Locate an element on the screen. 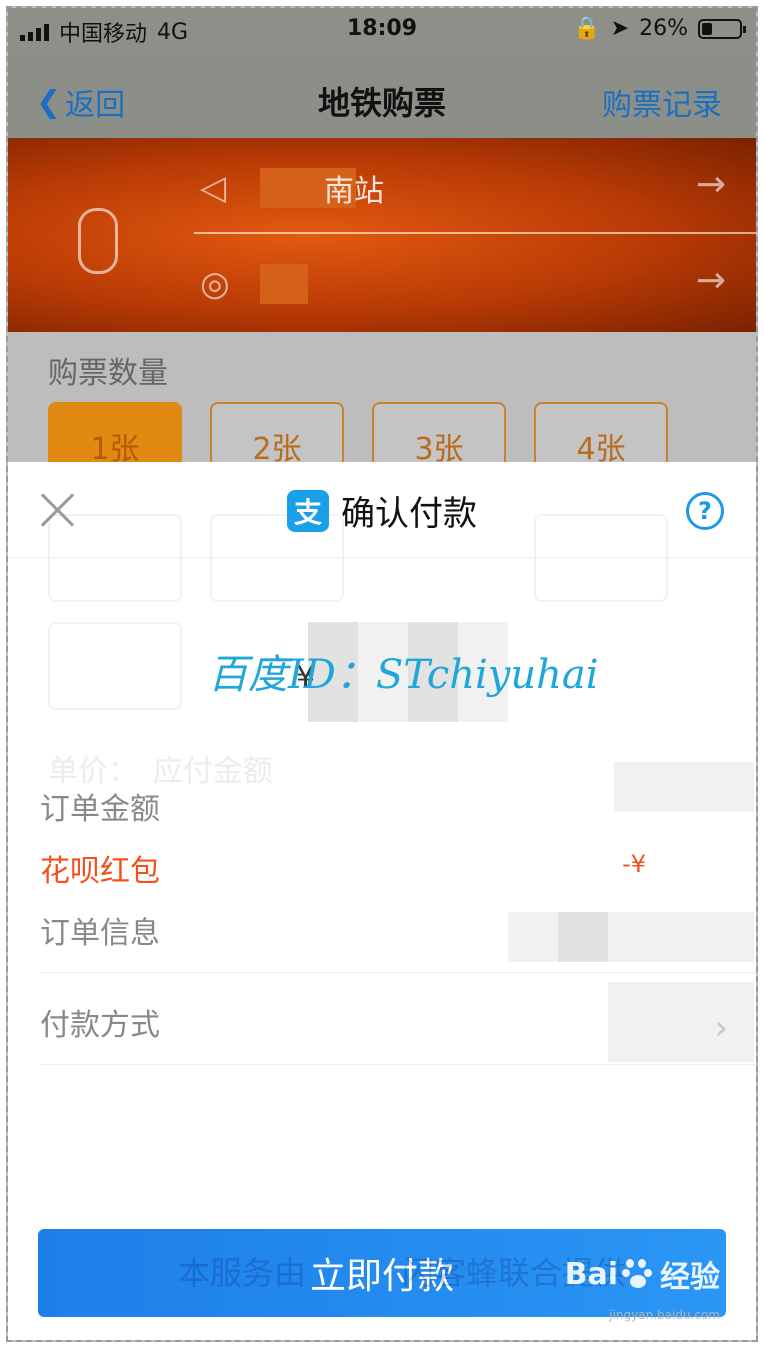 Image resolution: width=764 pixels, height=1348 pixels. ghost-service-note: 本服务由 闪客蜂联合提供 is located at coordinates (402, 1273).